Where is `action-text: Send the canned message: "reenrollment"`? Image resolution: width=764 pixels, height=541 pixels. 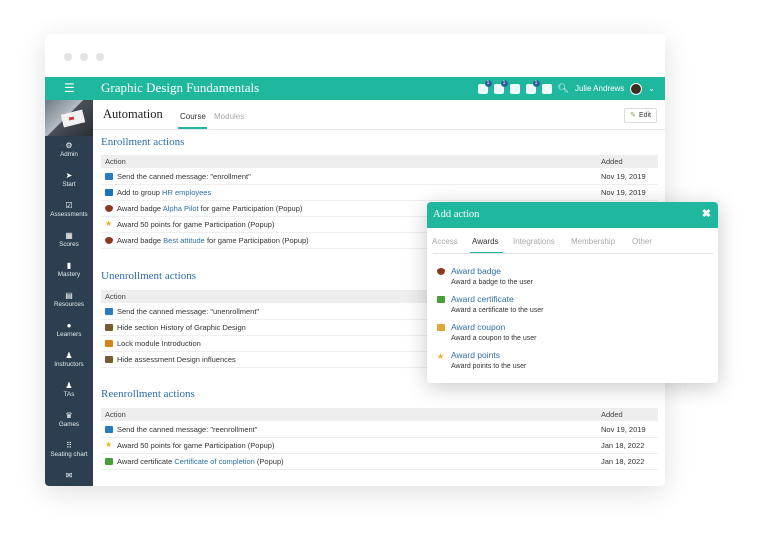
action-text: Send the canned message: "reenrollment" is located at coordinates (187, 429).